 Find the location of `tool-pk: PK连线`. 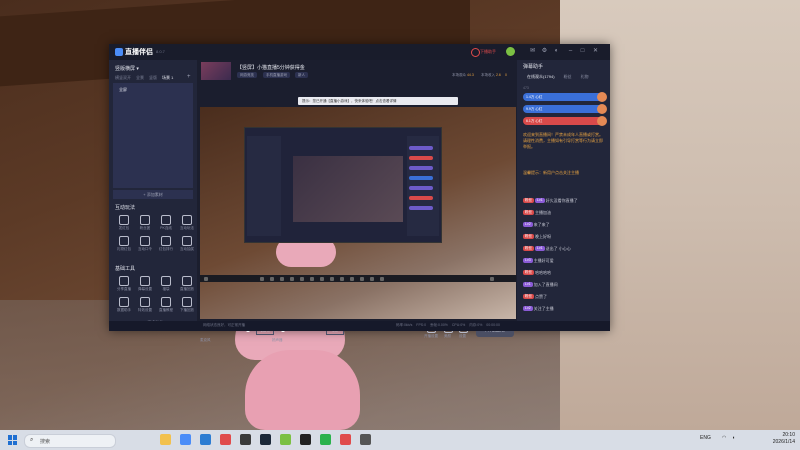

tool-pk: PK连线 is located at coordinates (166, 223).